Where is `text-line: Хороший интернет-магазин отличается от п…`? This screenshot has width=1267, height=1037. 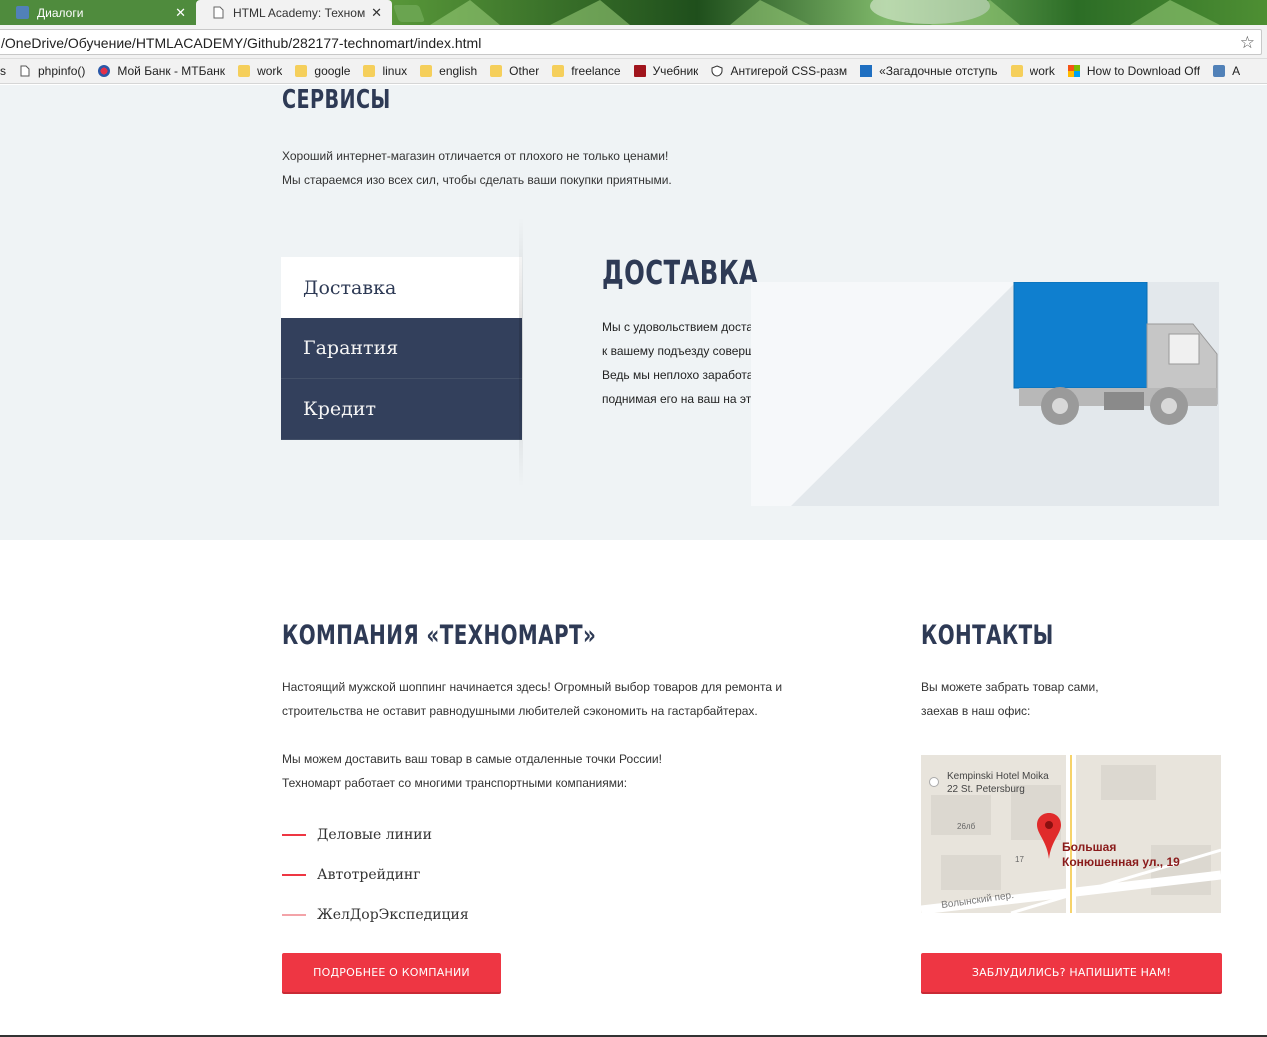
text-line: Хороший интернет-магазин отличается от п… is located at coordinates (475, 156).